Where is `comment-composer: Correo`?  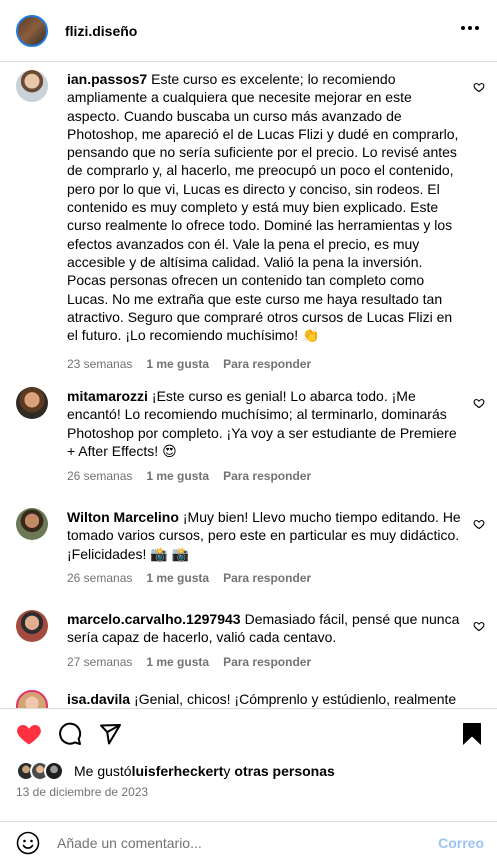
comment-composer: Correo is located at coordinates (248, 842).